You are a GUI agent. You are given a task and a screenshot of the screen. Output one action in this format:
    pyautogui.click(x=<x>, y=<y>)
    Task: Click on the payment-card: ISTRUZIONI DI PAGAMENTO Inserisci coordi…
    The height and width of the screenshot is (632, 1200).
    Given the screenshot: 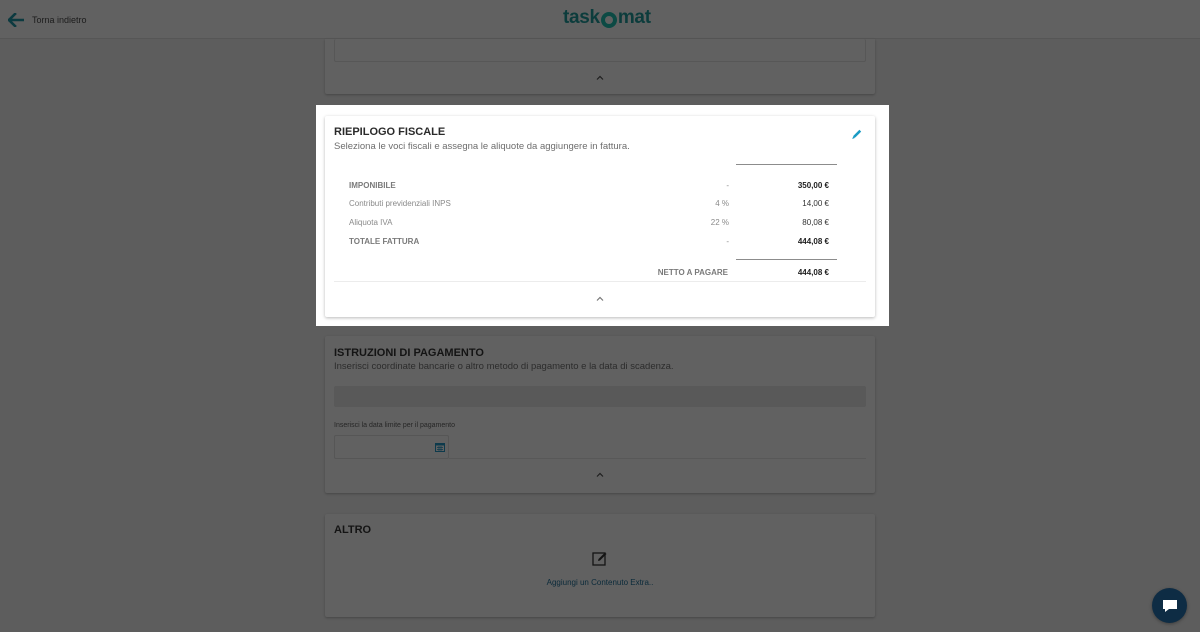 What is the action you would take?
    pyautogui.click(x=600, y=414)
    